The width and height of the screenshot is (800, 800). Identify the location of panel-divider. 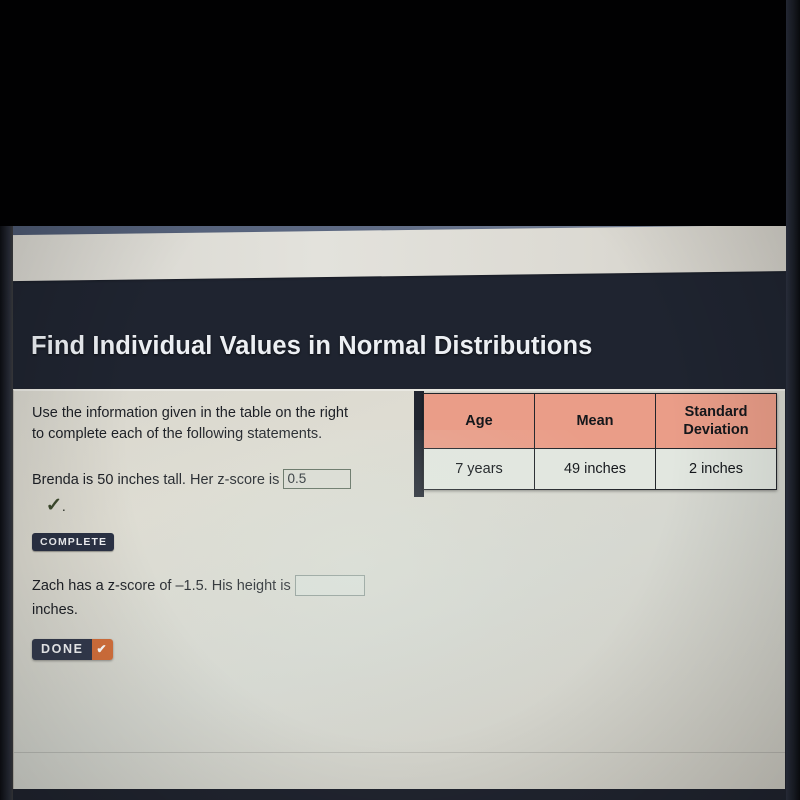
(399, 752).